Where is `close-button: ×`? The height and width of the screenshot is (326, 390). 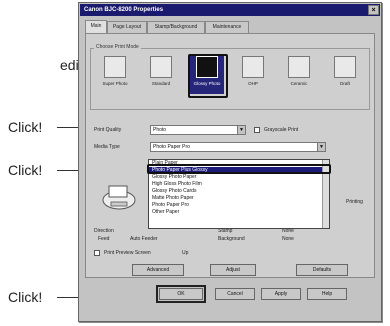
close-button: × is located at coordinates (373, 10).